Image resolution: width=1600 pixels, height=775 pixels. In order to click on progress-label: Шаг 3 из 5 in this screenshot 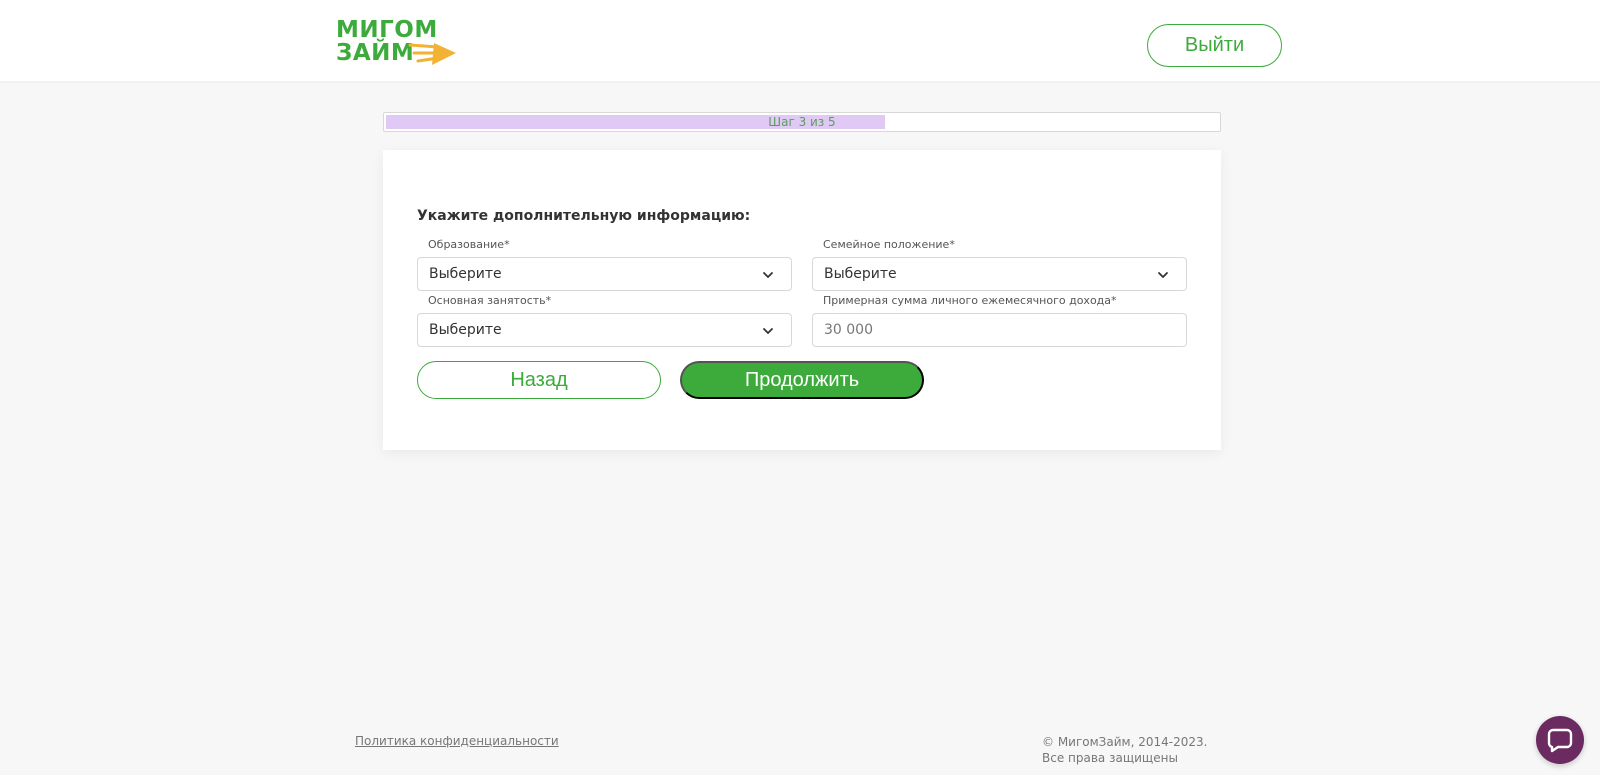, I will do `click(802, 122)`.